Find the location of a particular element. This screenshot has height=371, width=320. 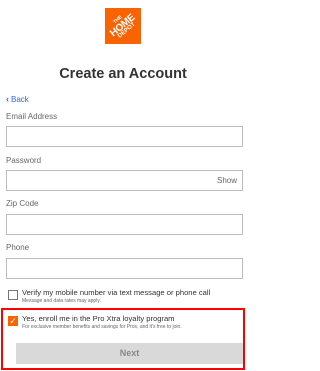

logo-wordmark: THE HOME DEPOT is located at coordinates (123, 26).